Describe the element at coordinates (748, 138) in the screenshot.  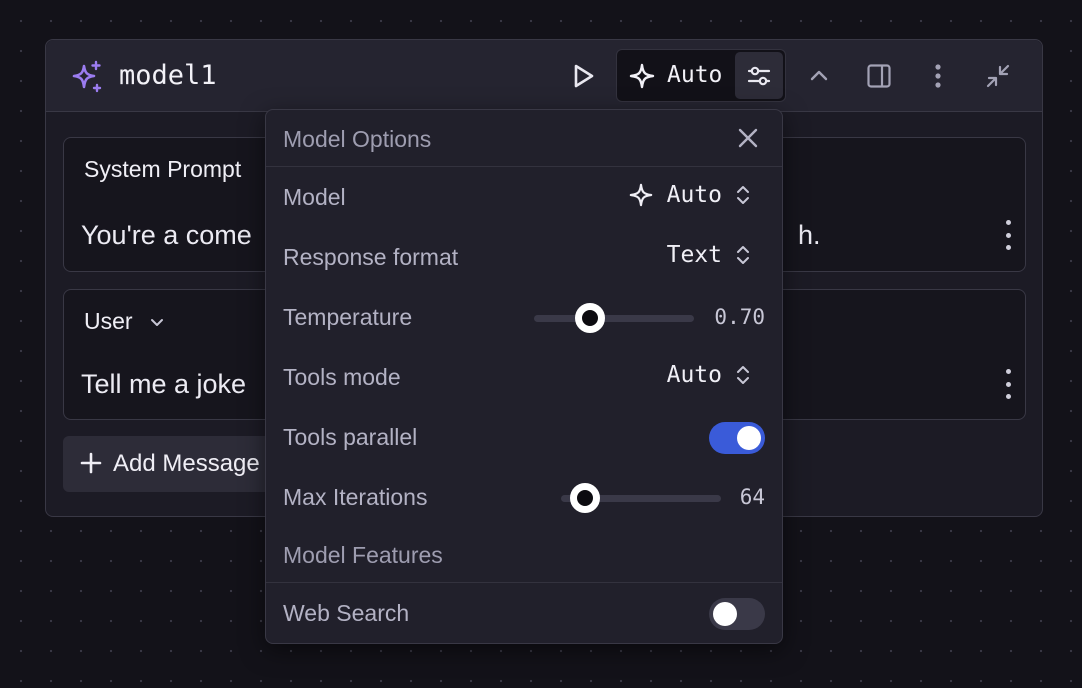
I see `close-icon` at that location.